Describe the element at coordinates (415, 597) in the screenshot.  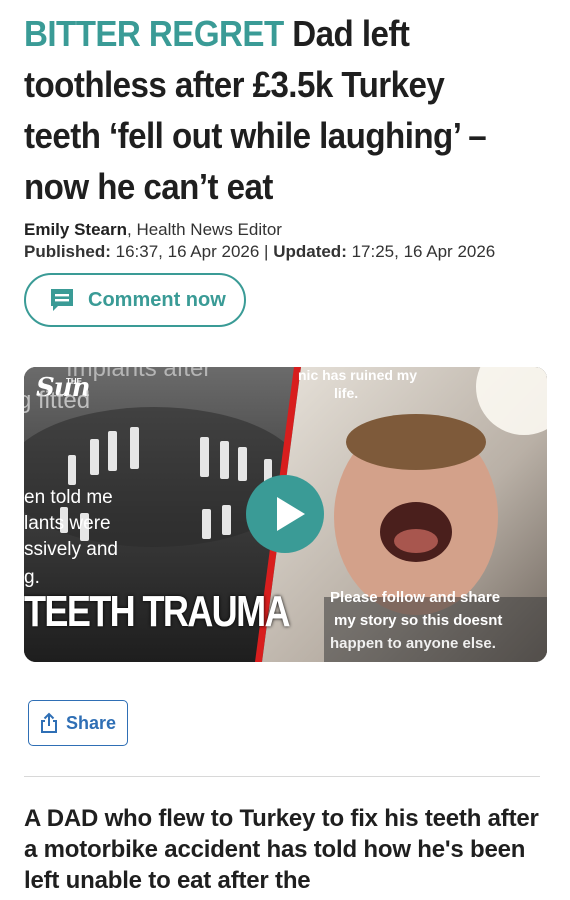
I see `caption-right-bottom-1: Please follow and share` at that location.